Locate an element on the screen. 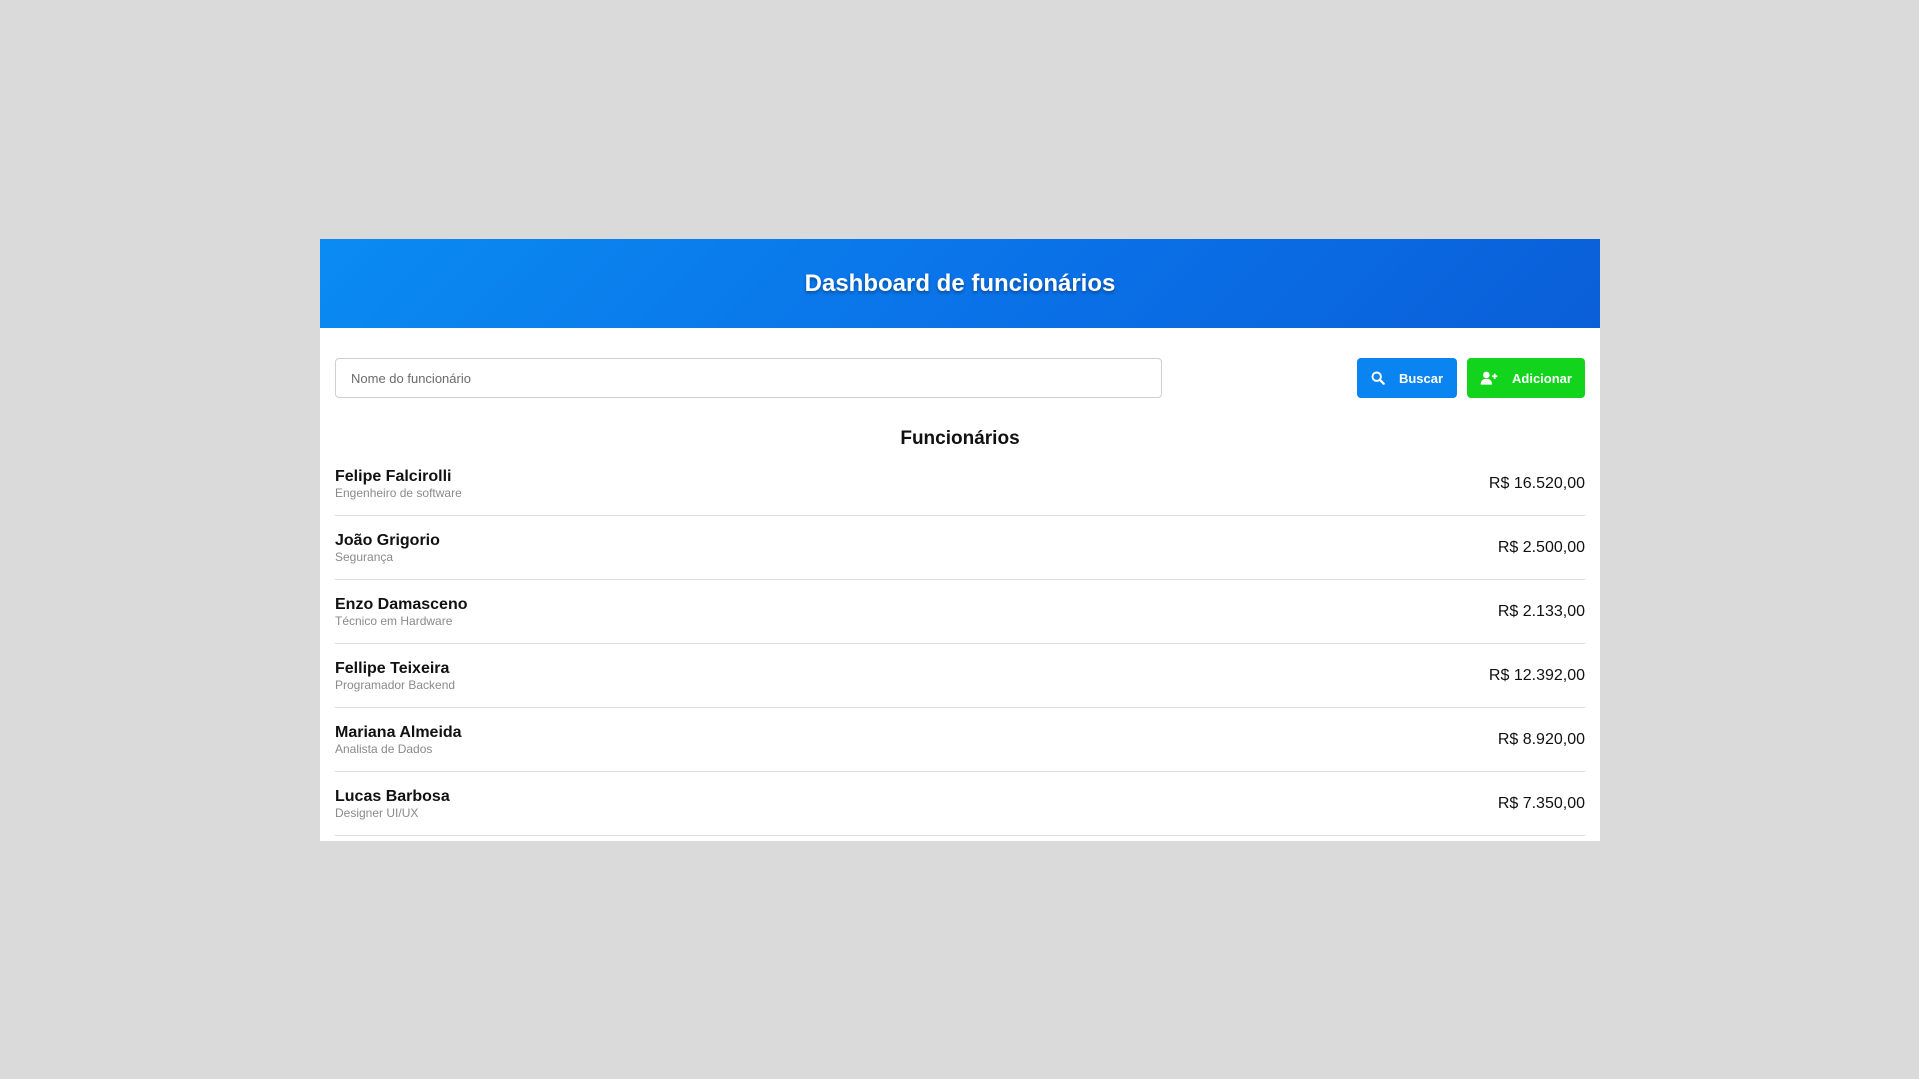 Image resolution: width=1919 pixels, height=1079 pixels. employee-info: Mariana Almeida Analista de Dados is located at coordinates (398, 740).